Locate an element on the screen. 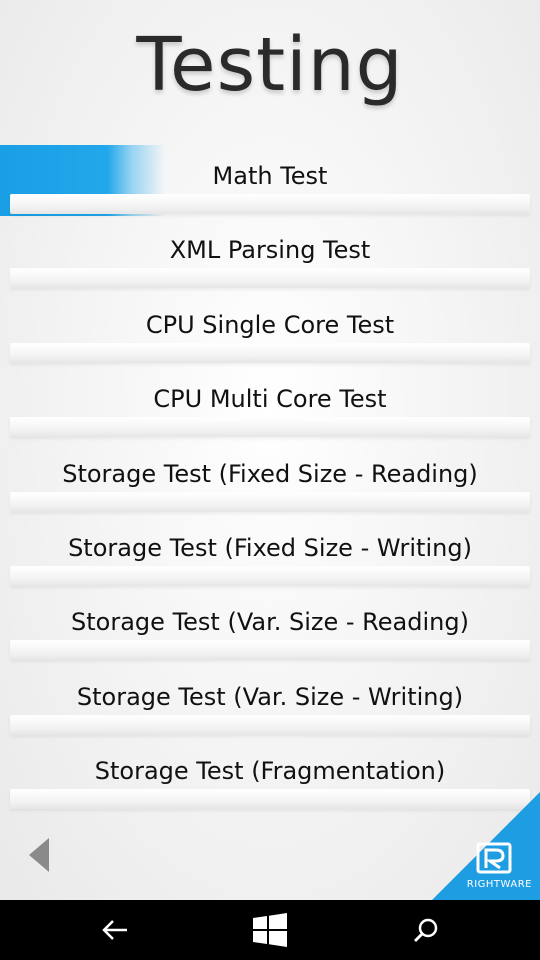 The height and width of the screenshot is (960, 540). test-item-label: Storage Test (Var. Size - Reading) is located at coordinates (270, 622).